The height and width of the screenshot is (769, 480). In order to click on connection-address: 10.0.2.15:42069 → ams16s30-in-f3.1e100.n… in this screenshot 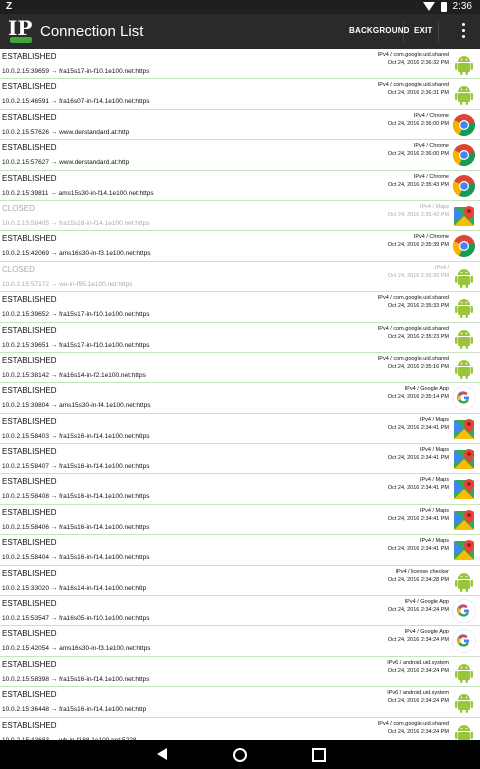, I will do `click(76, 254)`.